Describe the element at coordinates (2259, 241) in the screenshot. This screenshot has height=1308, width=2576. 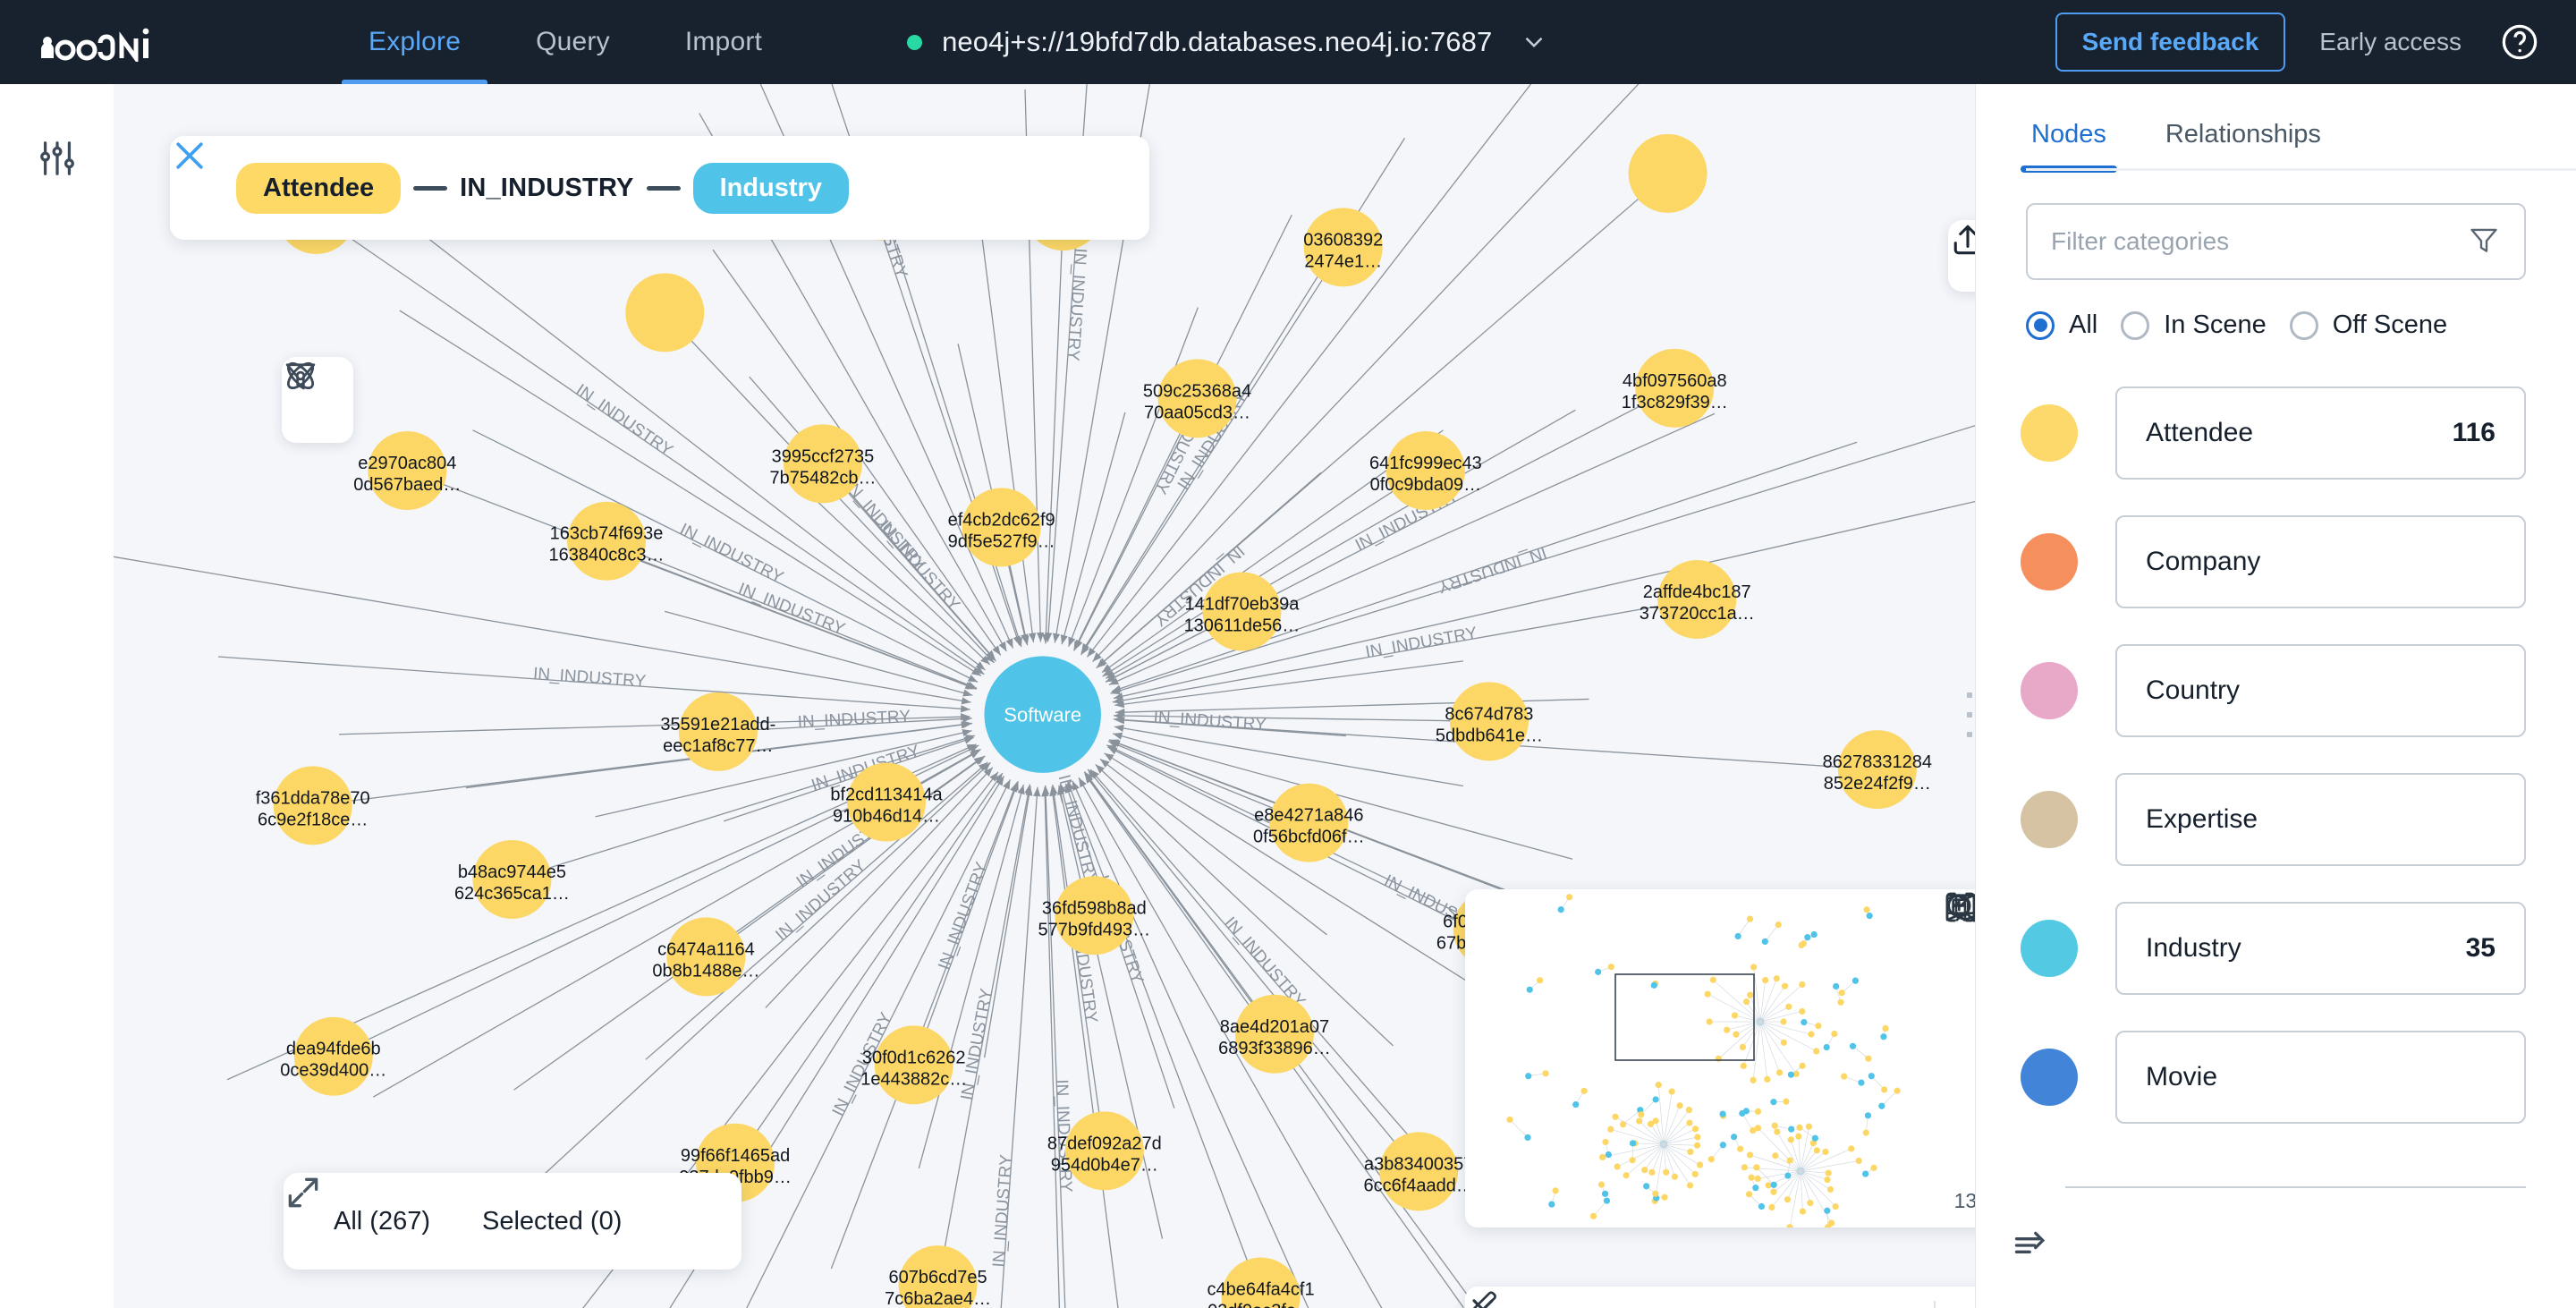
I see `filter-categories-input` at that location.